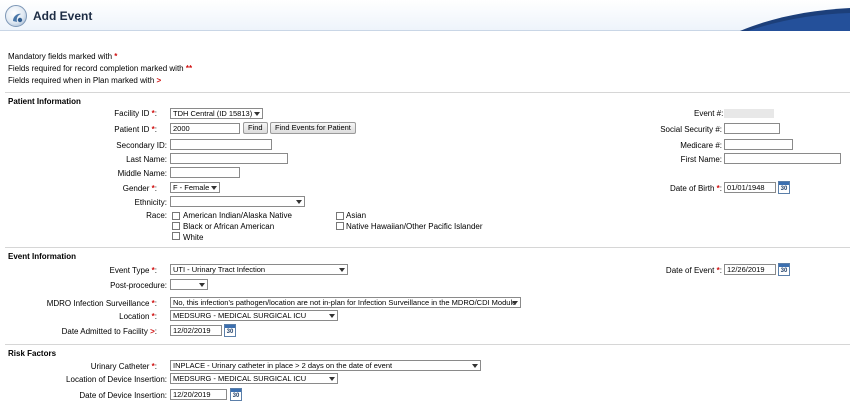 The image size is (850, 405). I want to click on location-label: Location *:, so click(138, 316).